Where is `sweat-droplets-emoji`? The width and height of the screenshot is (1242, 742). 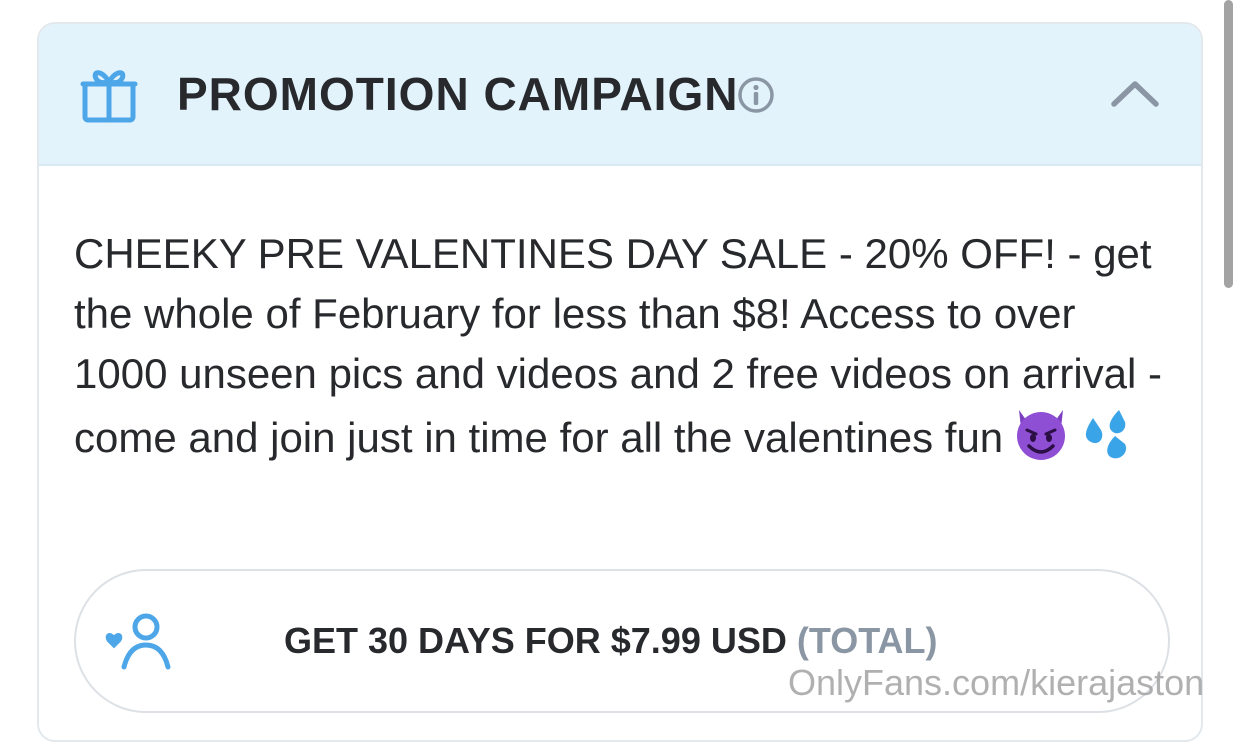
sweat-droplets-emoji is located at coordinates (1107, 441).